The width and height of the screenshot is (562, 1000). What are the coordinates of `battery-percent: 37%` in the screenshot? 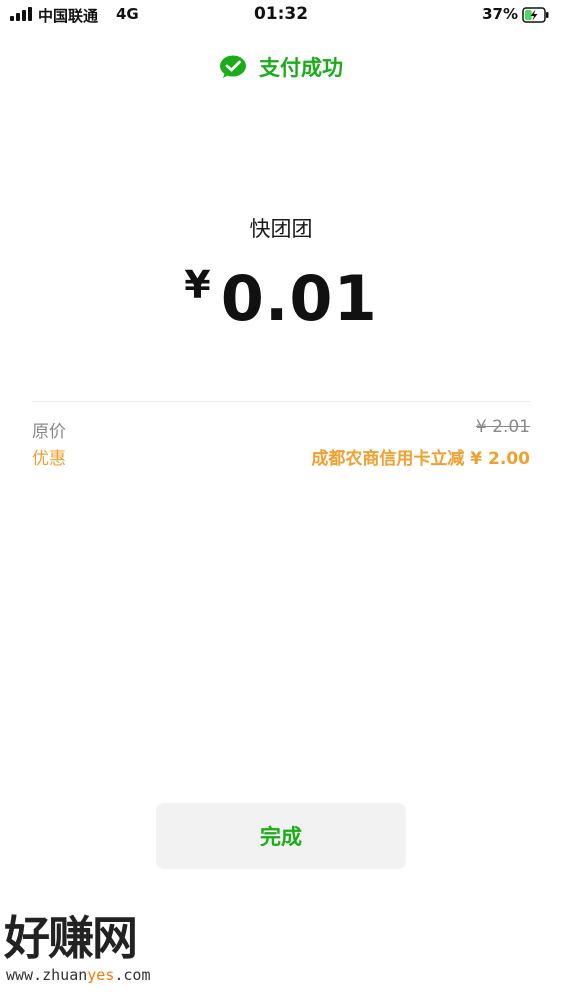 It's located at (500, 14).